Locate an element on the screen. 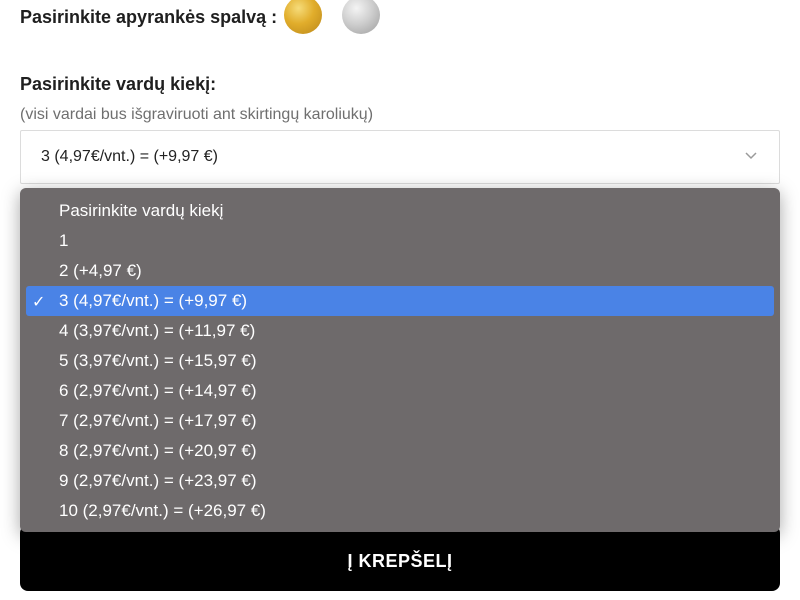 The width and height of the screenshot is (800, 600). option-label: 5 (3,97€/vnt.) = (+15,97 €) is located at coordinates (158, 360).